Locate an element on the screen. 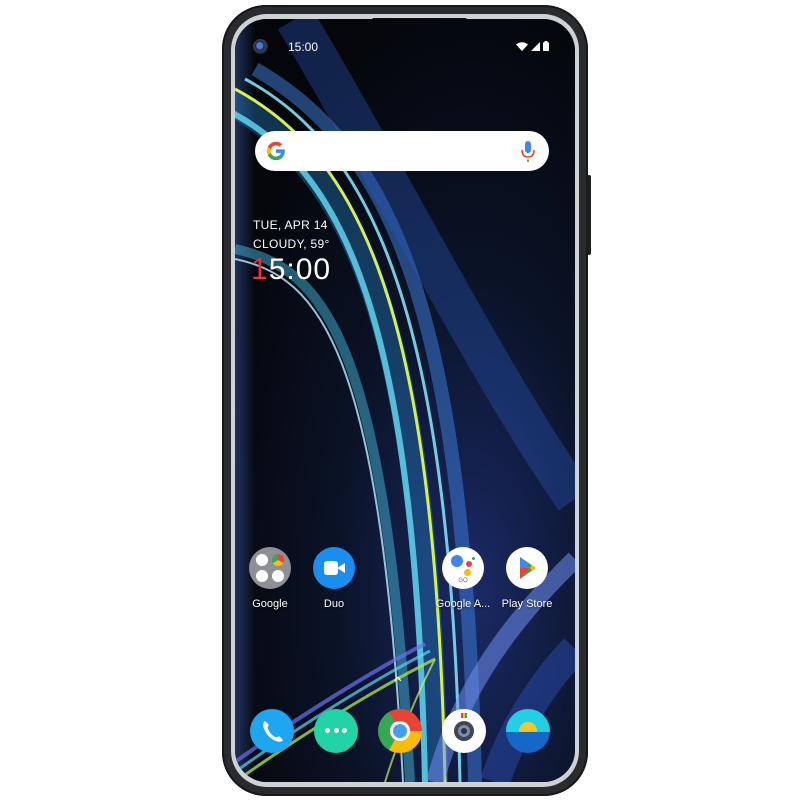 The image size is (800, 800). app-play-store: Play Store is located at coordinates (527, 578).